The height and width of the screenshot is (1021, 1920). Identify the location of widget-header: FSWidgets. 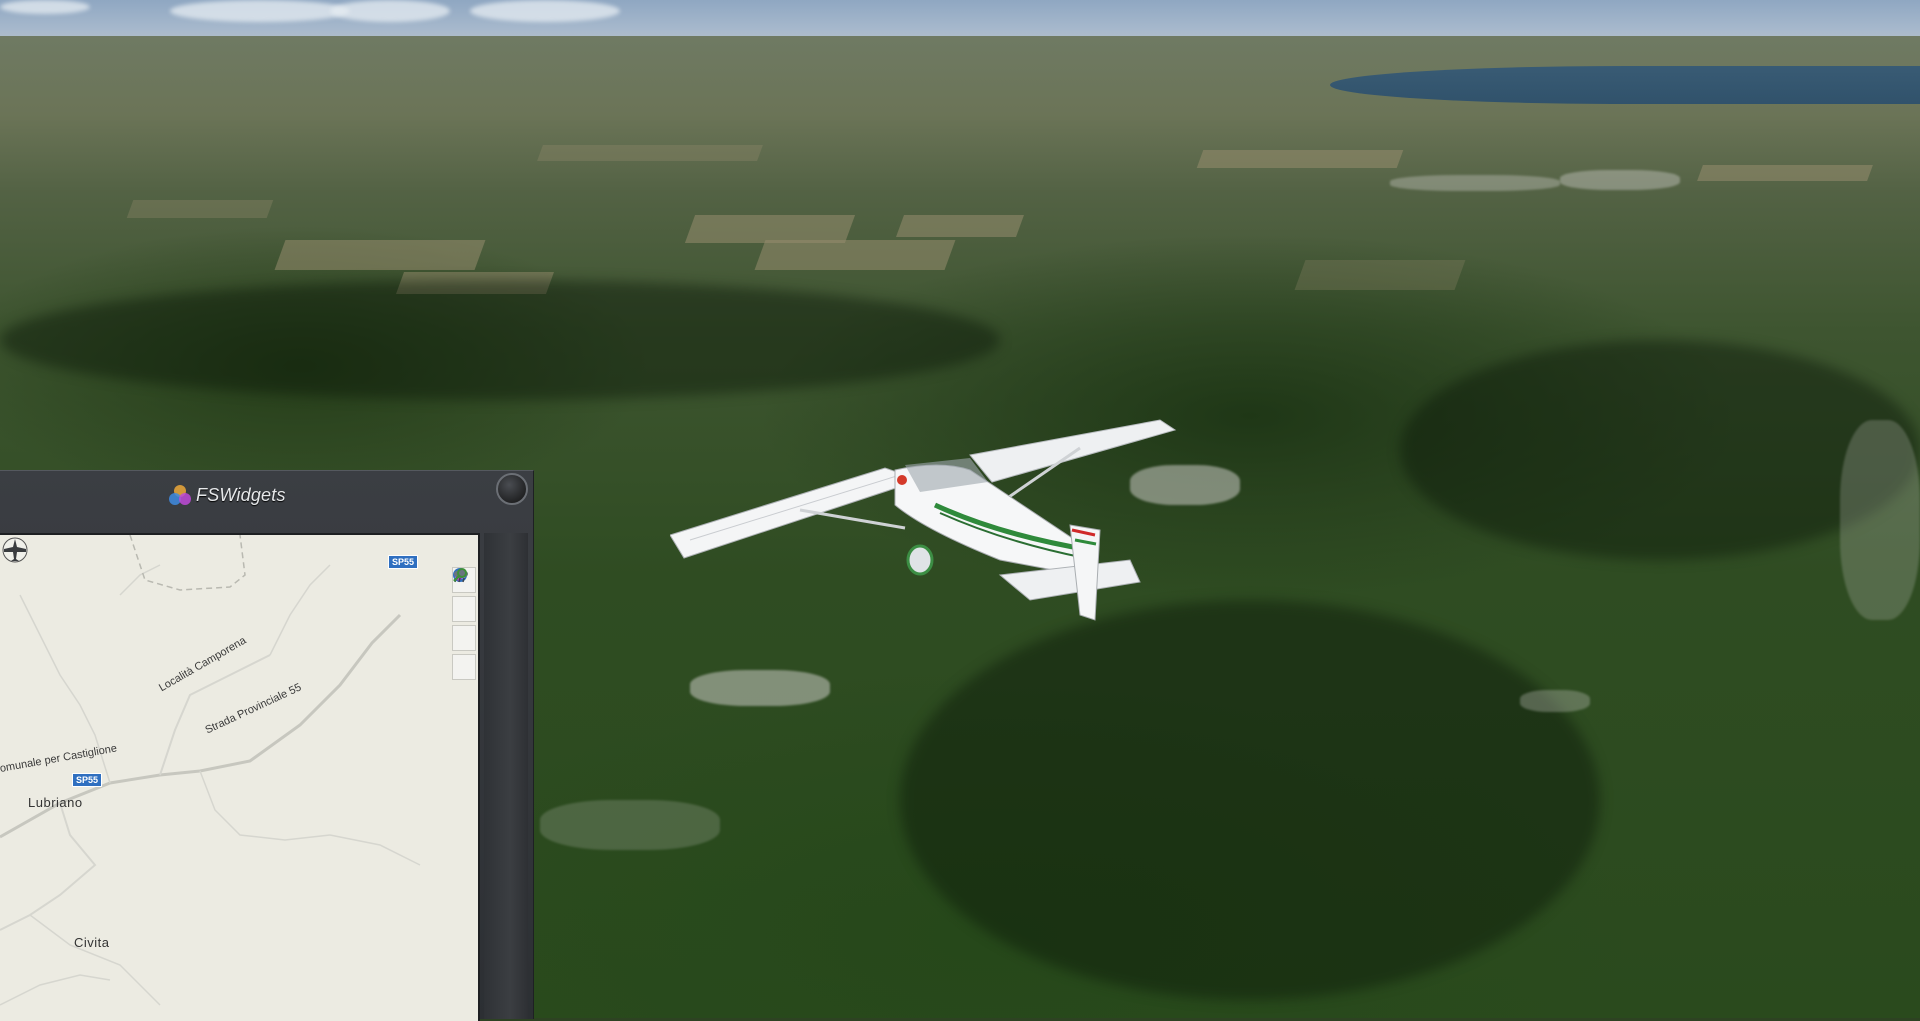
(266, 500).